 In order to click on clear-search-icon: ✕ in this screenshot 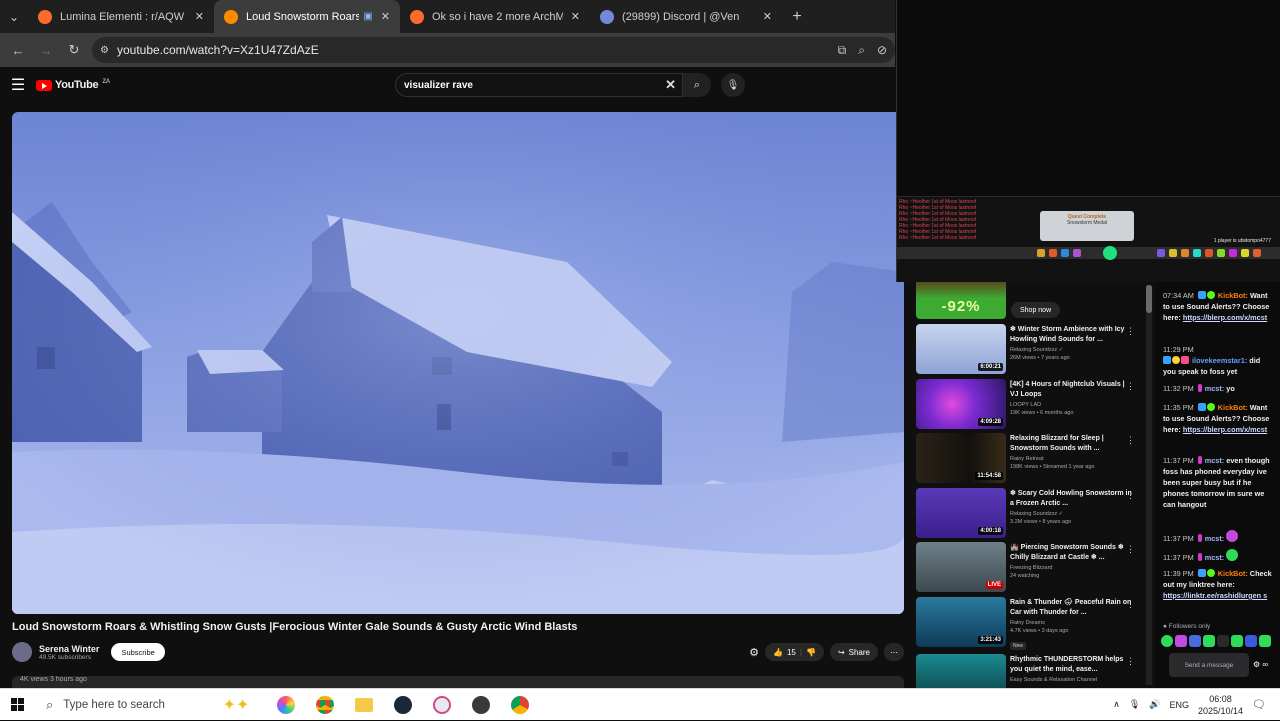, I will do `click(670, 85)`.